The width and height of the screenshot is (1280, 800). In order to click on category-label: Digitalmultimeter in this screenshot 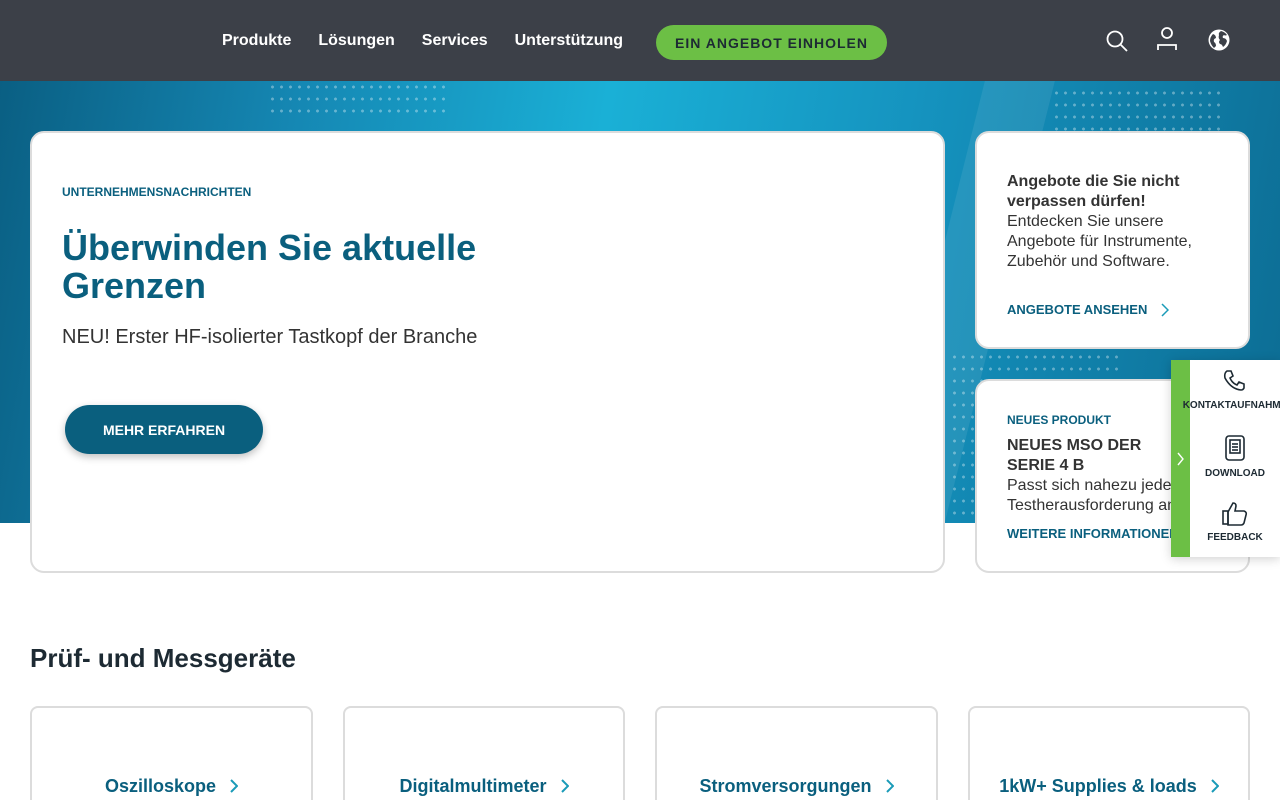, I will do `click(484, 779)`.